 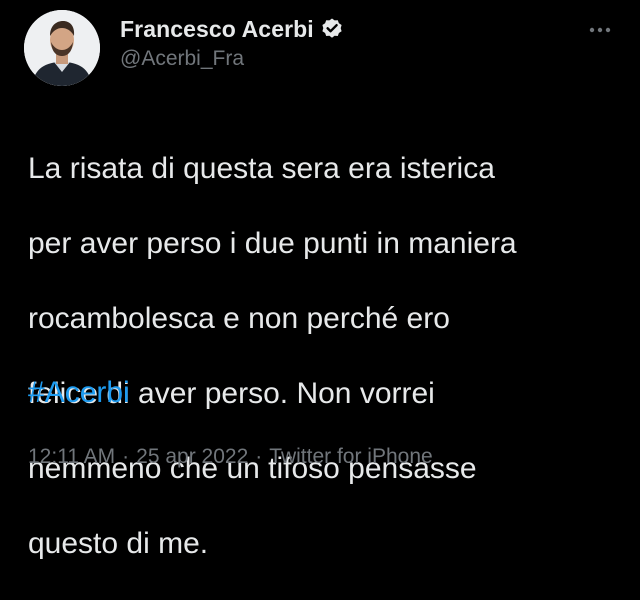 What do you see at coordinates (600, 30) in the screenshot?
I see `more-options-icon` at bounding box center [600, 30].